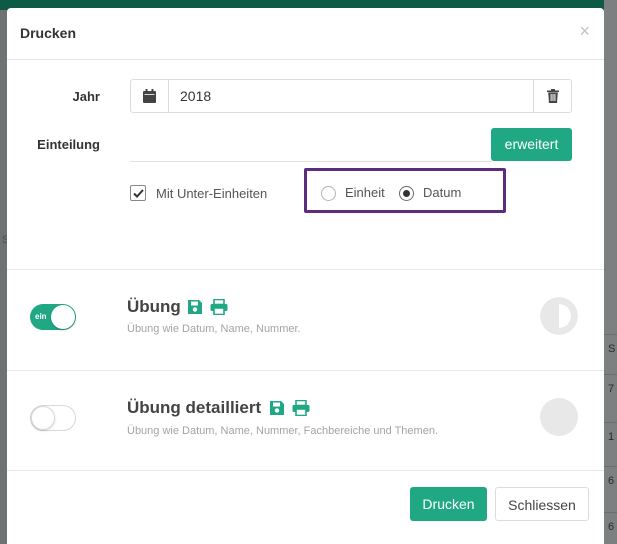  What do you see at coordinates (584, 31) in the screenshot?
I see `close-button: ×` at bounding box center [584, 31].